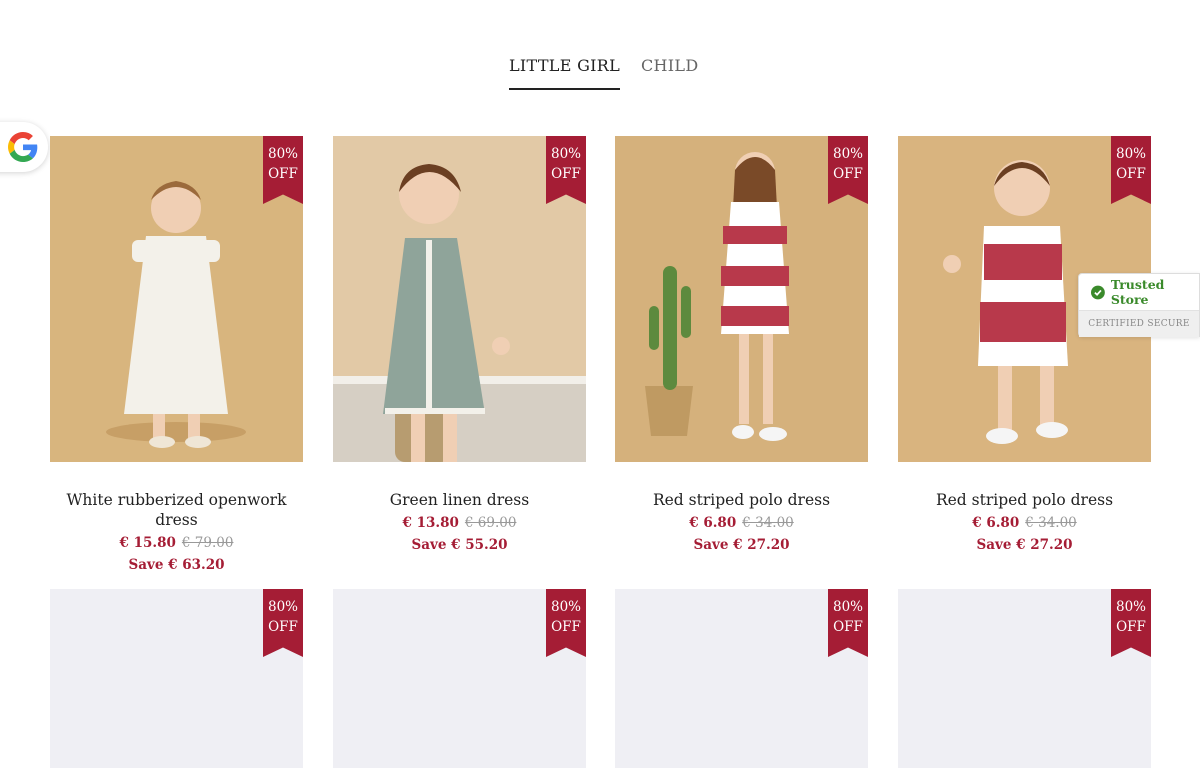 Image resolution: width=1200 pixels, height=768 pixels. What do you see at coordinates (565, 73) in the screenshot?
I see `tab-little-girl: LITTLE GIRL` at bounding box center [565, 73].